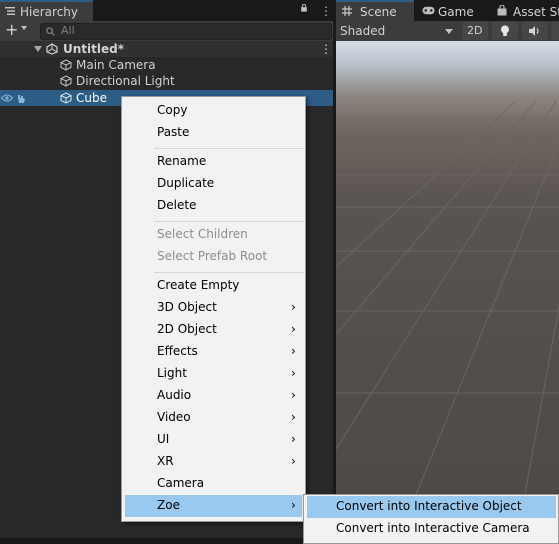 Image resolution: width=559 pixels, height=544 pixels. Describe the element at coordinates (213, 484) in the screenshot. I see `menu-item-camera: Camera` at that location.